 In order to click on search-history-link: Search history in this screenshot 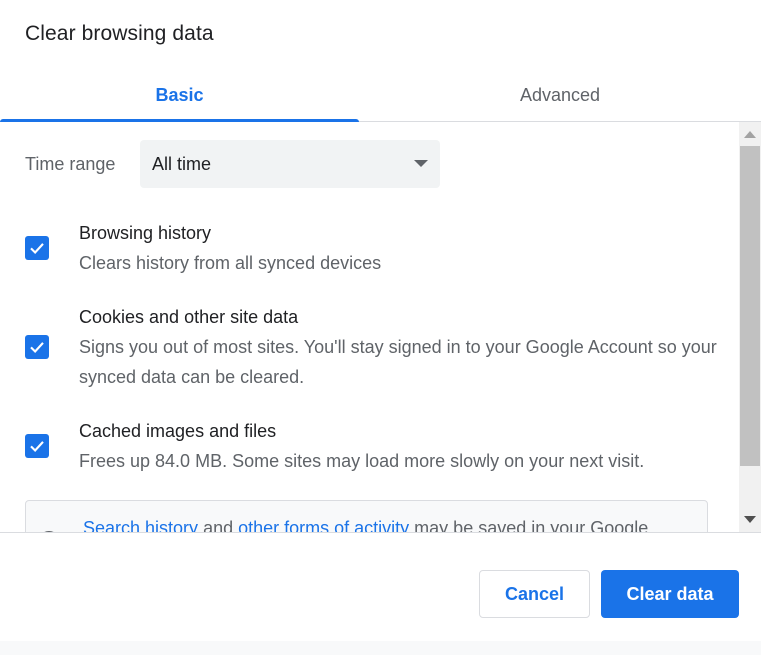, I will do `click(140, 525)`.